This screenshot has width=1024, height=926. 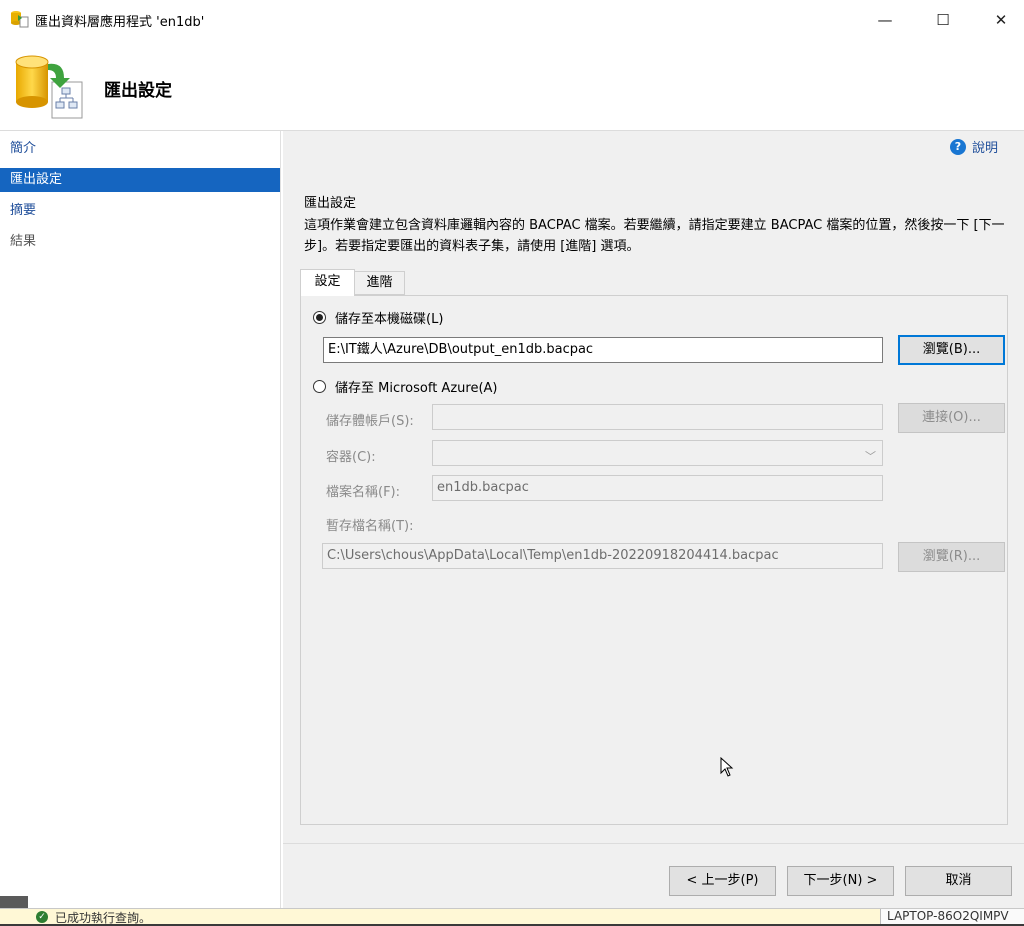 What do you see at coordinates (49, 87) in the screenshot?
I see `database-export-icon` at bounding box center [49, 87].